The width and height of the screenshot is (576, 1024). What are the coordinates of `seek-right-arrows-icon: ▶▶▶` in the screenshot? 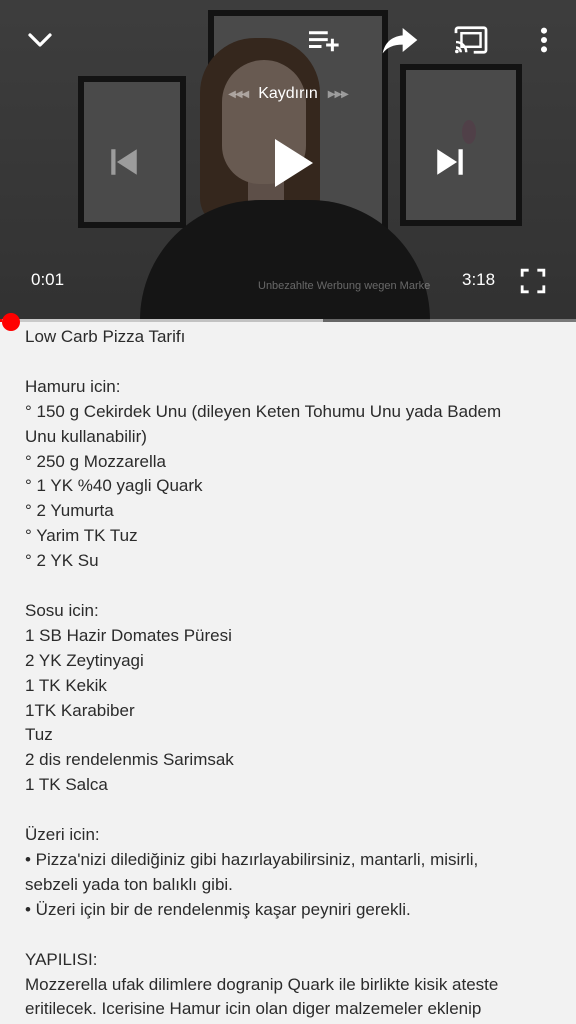 It's located at (338, 94).